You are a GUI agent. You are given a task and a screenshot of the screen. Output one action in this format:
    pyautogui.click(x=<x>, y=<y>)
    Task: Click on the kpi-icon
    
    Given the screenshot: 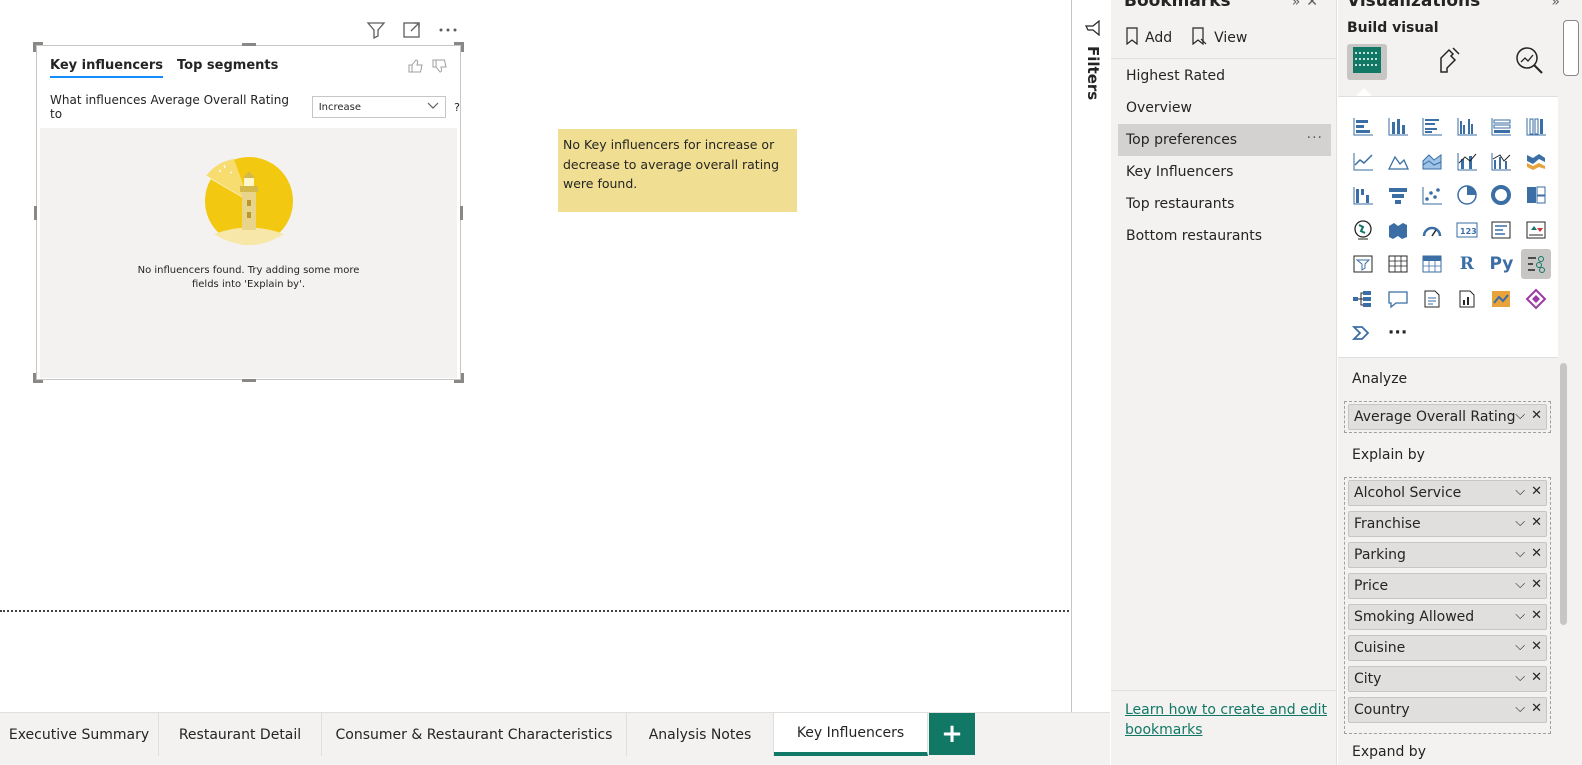 What is the action you would take?
    pyautogui.click(x=1536, y=230)
    